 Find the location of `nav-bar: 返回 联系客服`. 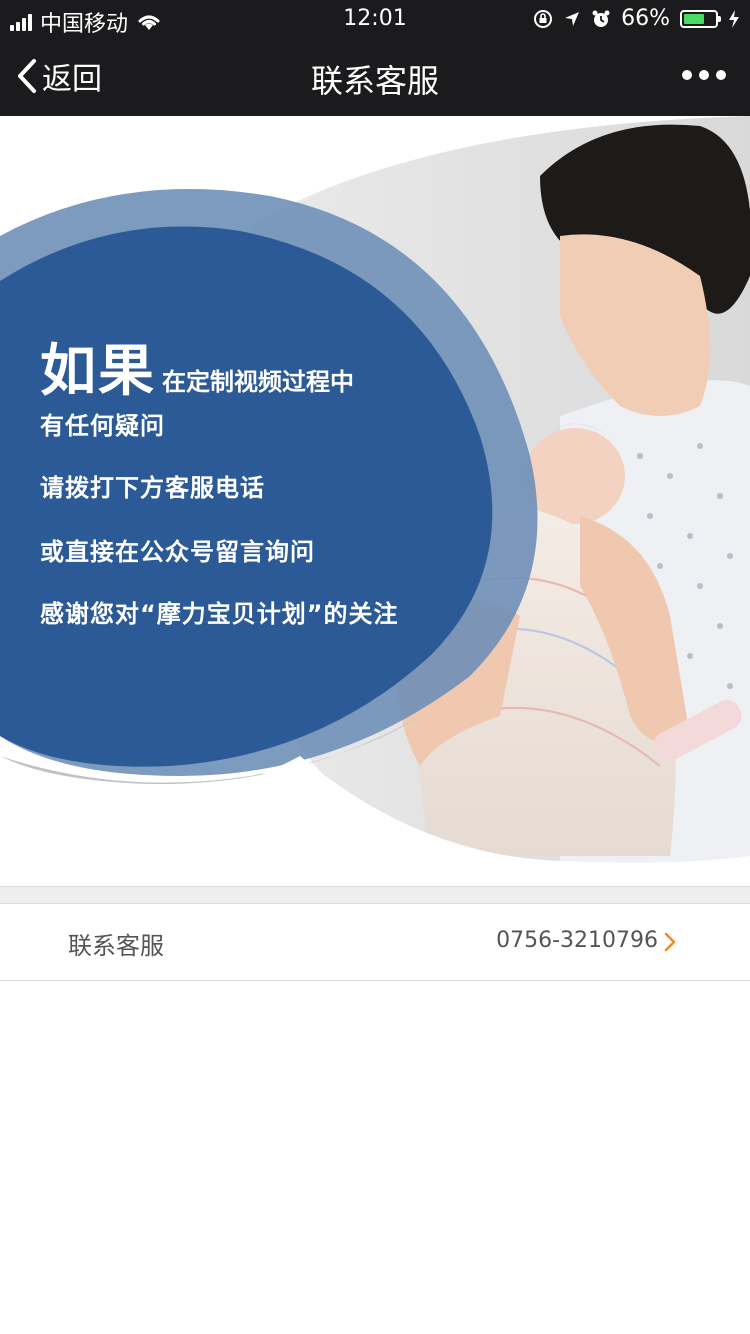

nav-bar: 返回 联系客服 is located at coordinates (375, 76).